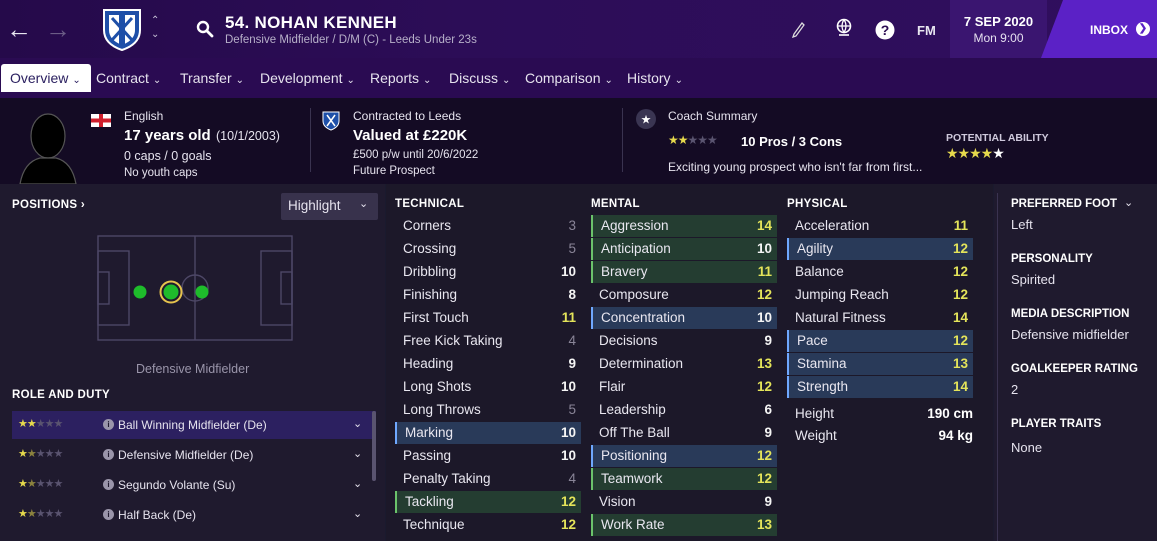  Describe the element at coordinates (684, 341) in the screenshot. I see `attribute-row: Decisions 9` at that location.